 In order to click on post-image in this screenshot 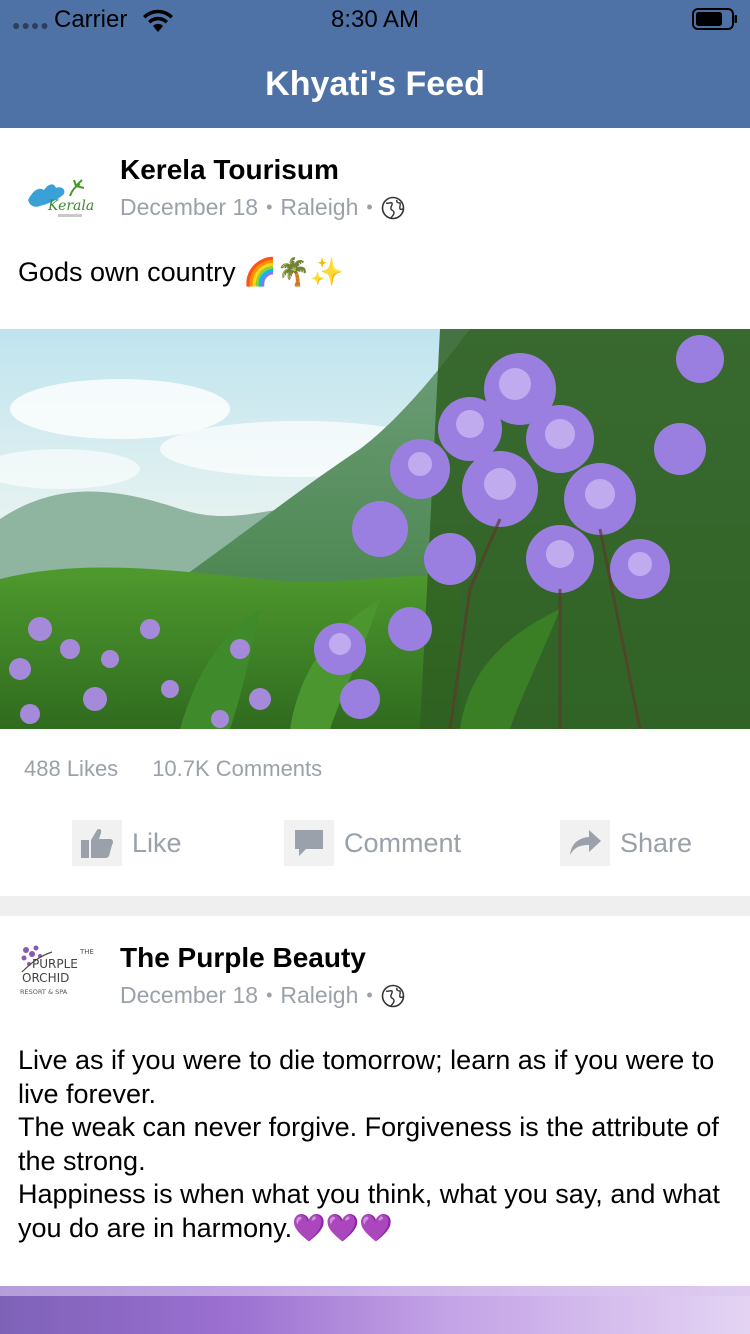, I will do `click(375, 1310)`.